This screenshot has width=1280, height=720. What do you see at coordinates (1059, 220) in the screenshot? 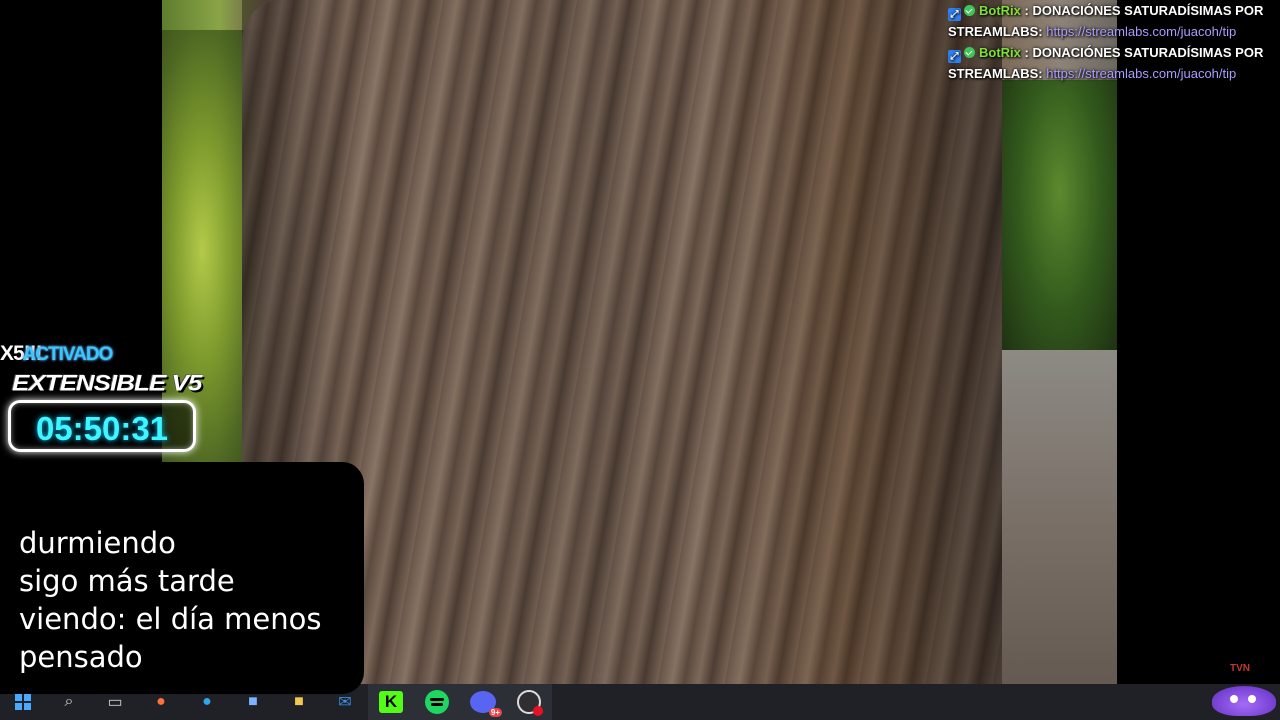
I see `foliage-right` at bounding box center [1059, 220].